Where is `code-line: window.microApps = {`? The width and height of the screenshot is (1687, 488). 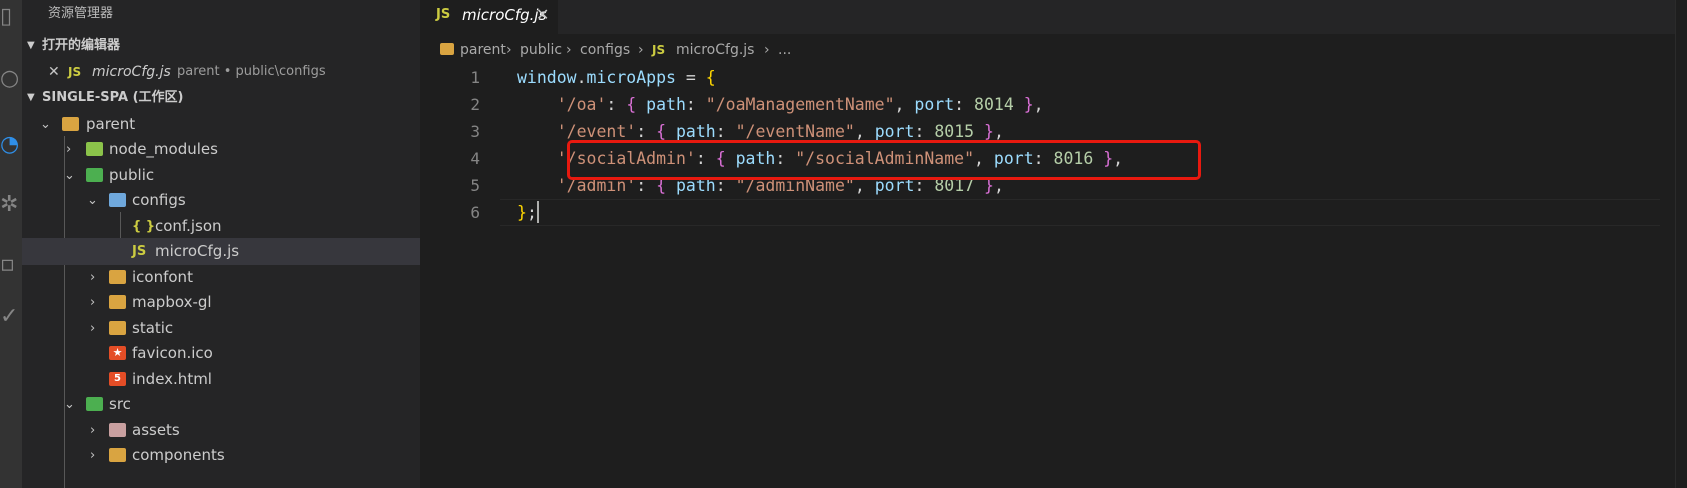
code-line: window.microApps = { is located at coordinates (616, 77).